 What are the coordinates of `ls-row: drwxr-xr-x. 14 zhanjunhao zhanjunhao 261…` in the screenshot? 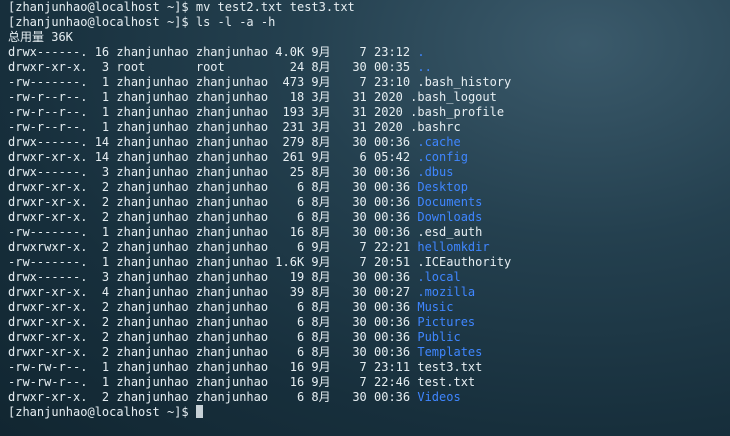 It's located at (368, 157).